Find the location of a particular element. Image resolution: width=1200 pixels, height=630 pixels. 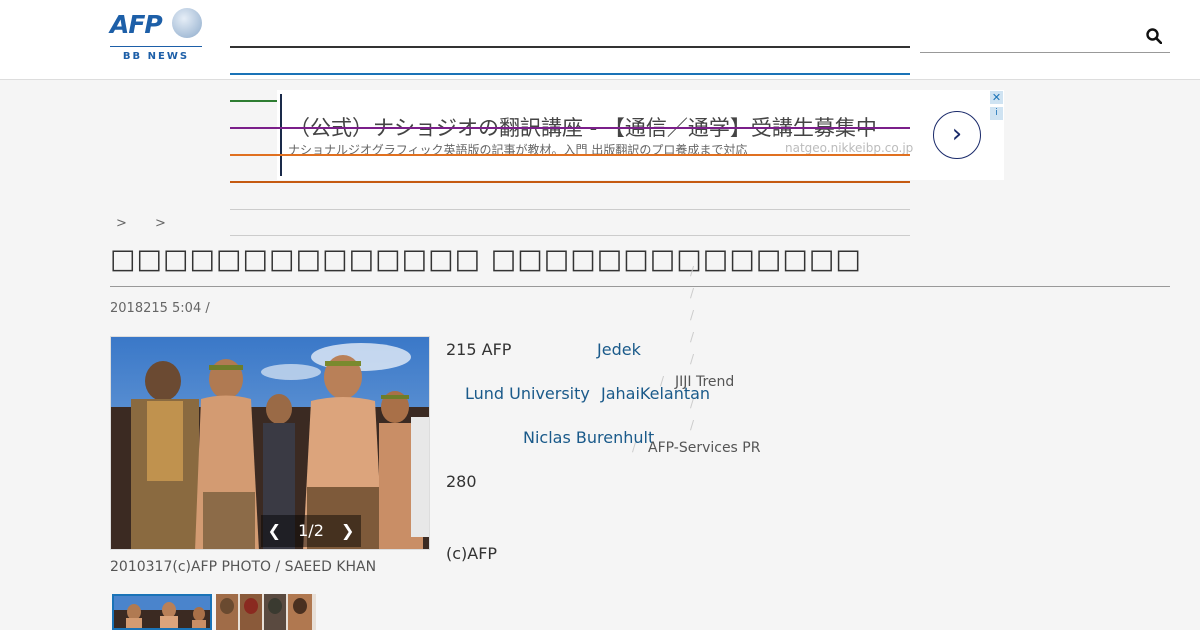

photo-caption: 2010317(c)AFP PHOTO / SAEED KHAN is located at coordinates (243, 567).